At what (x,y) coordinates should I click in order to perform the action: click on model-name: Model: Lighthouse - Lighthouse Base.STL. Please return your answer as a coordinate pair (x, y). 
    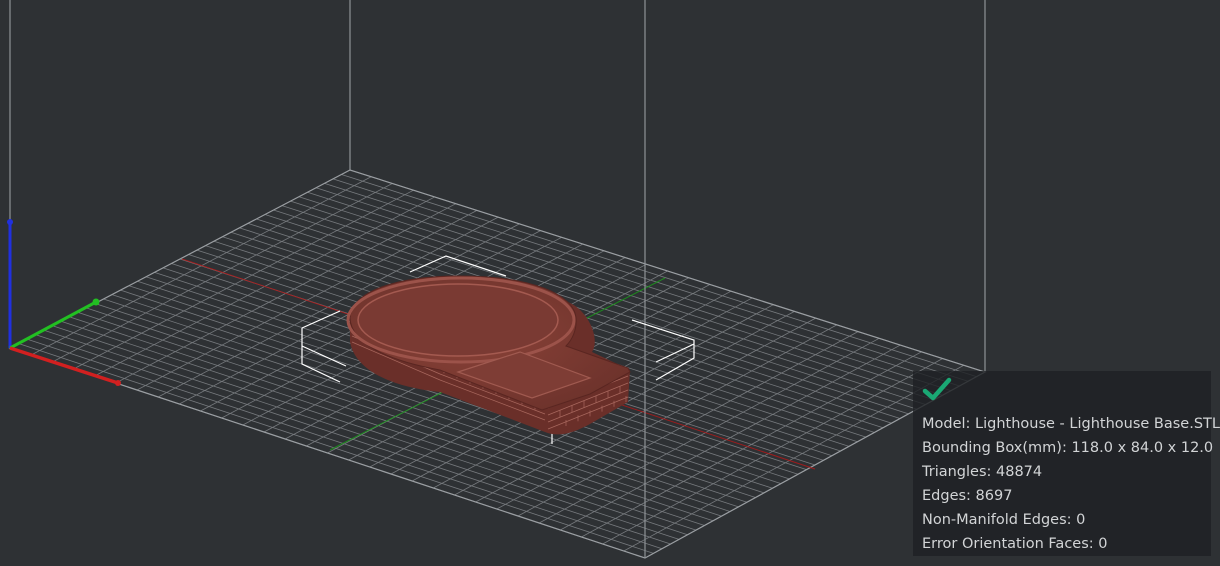
    Looking at the image, I should click on (1071, 424).